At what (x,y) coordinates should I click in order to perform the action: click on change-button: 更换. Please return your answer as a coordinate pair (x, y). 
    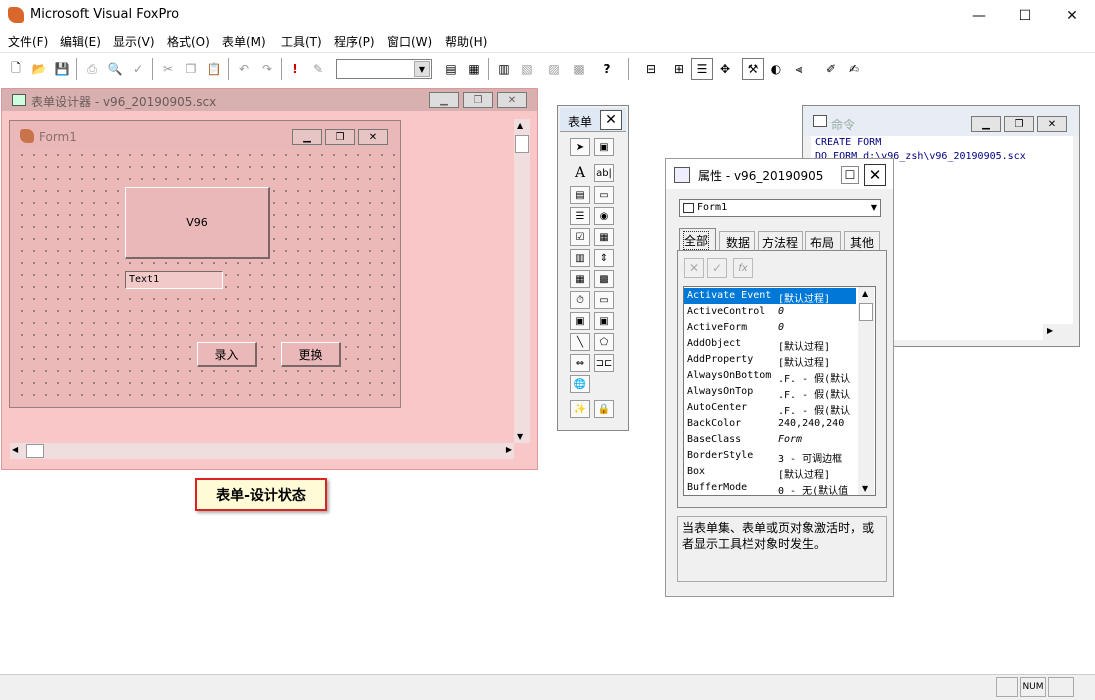
    Looking at the image, I should click on (311, 354).